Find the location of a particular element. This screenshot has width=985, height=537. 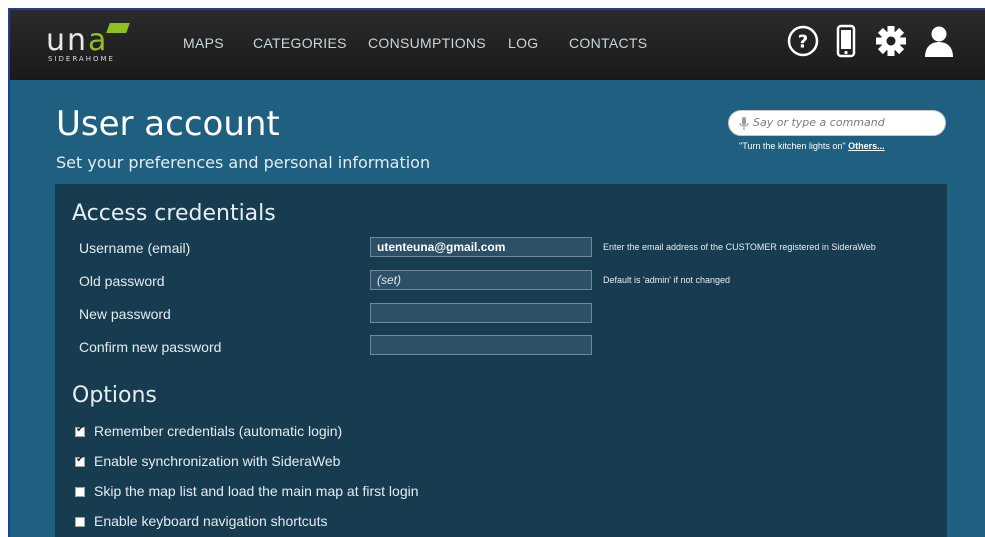

command-input: Say or type a command is located at coordinates (837, 123).